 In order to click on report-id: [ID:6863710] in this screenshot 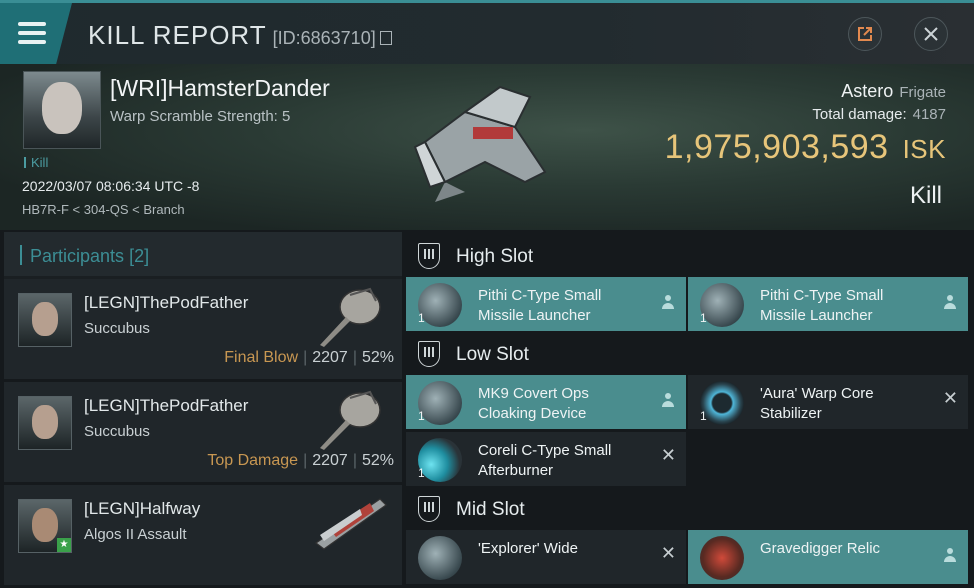, I will do `click(324, 38)`.